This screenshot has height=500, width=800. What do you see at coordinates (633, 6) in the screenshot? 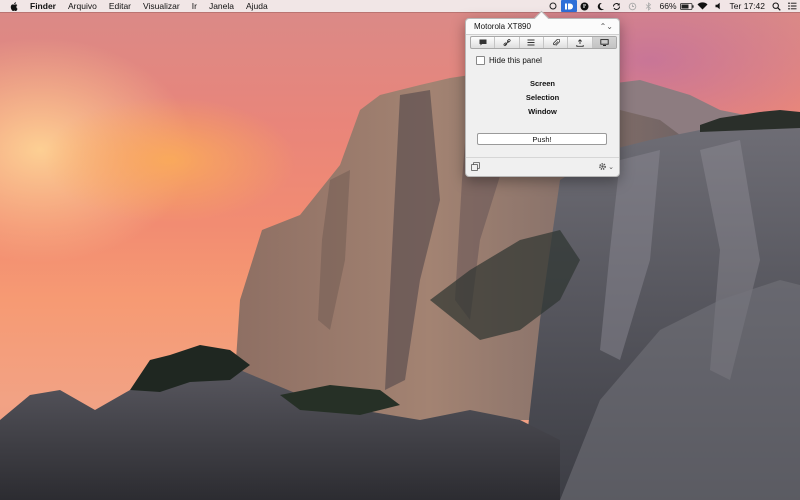
I see `time-machine-icon` at bounding box center [633, 6].